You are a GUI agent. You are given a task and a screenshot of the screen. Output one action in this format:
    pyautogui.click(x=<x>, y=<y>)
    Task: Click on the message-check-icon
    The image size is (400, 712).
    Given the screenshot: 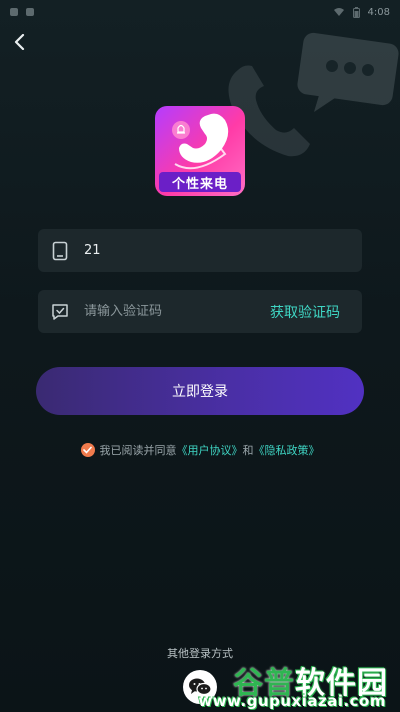 What is the action you would take?
    pyautogui.click(x=60, y=312)
    